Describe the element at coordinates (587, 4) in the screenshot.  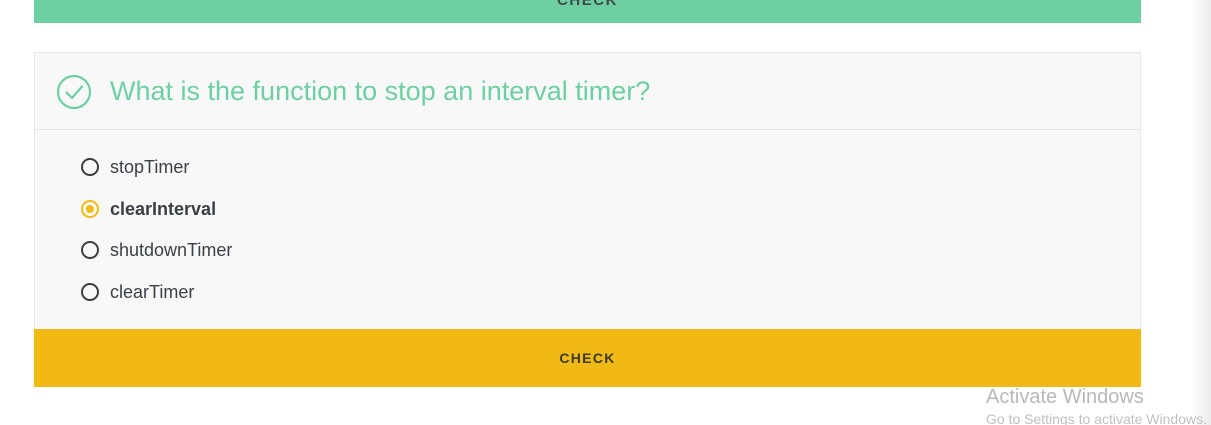
I see `previous-check-label: CHECK` at that location.